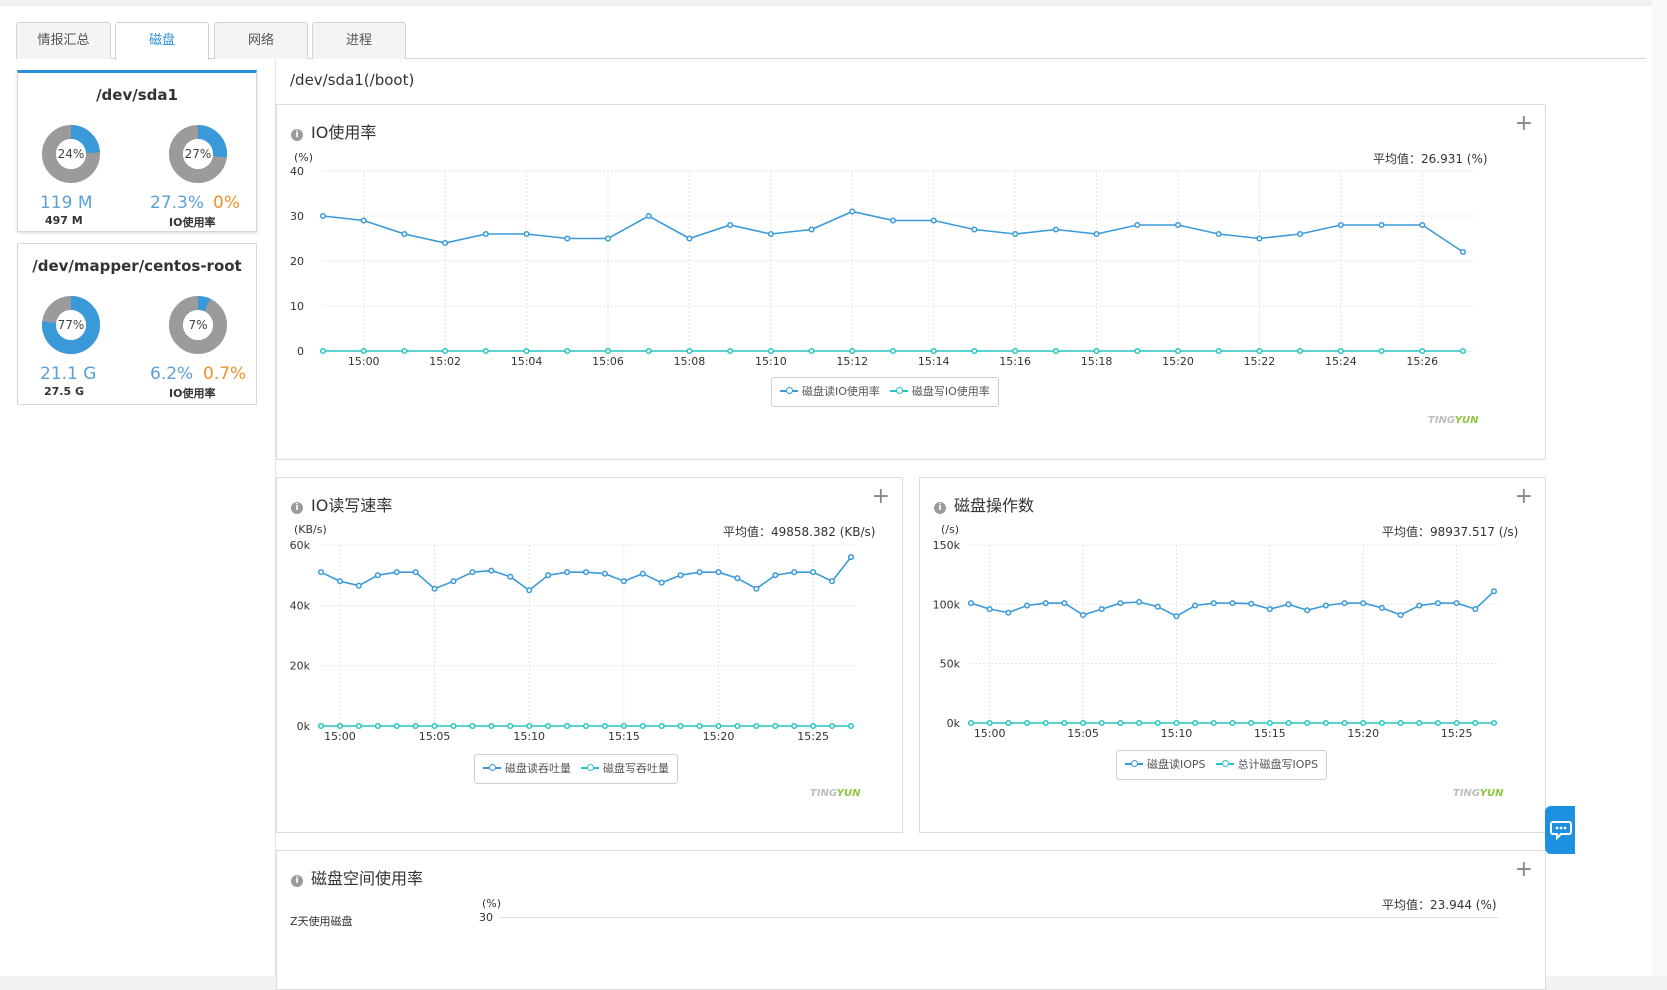 The image size is (1667, 990). I want to click on legend-item: 总计磁盘写IOPS, so click(1266, 765).